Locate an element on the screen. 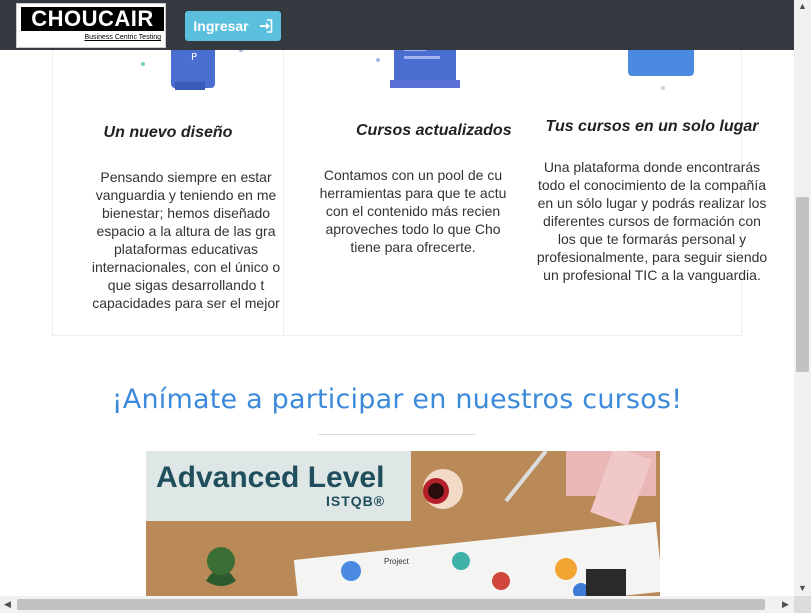  heading-divider is located at coordinates (397, 434).